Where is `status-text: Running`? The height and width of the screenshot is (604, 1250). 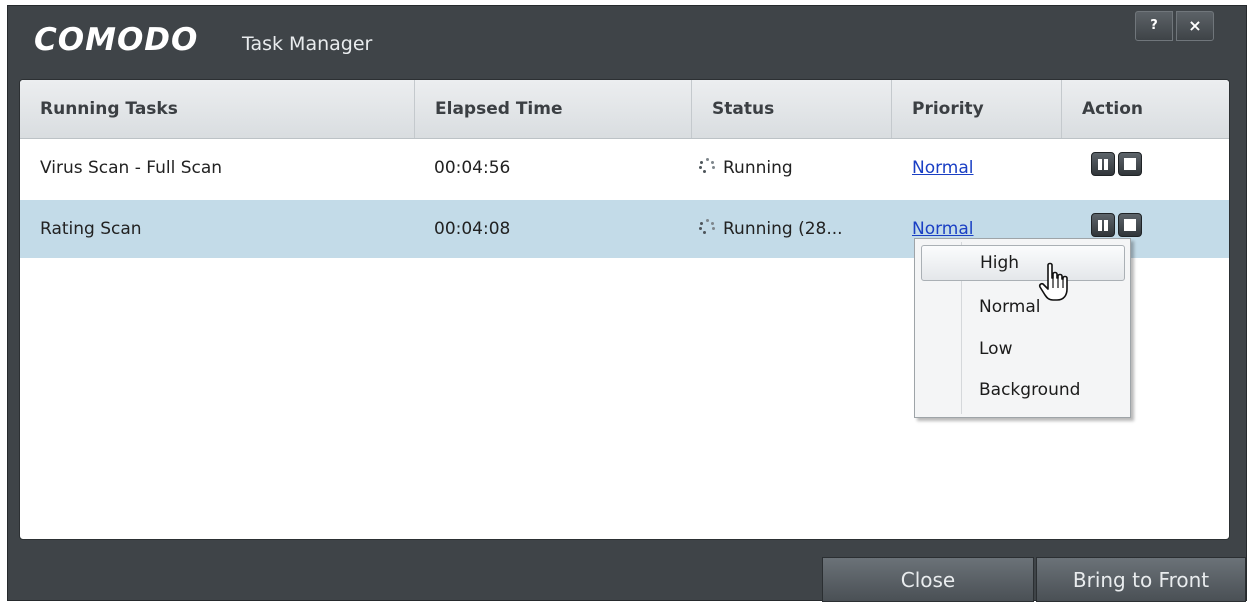
status-text: Running is located at coordinates (758, 168).